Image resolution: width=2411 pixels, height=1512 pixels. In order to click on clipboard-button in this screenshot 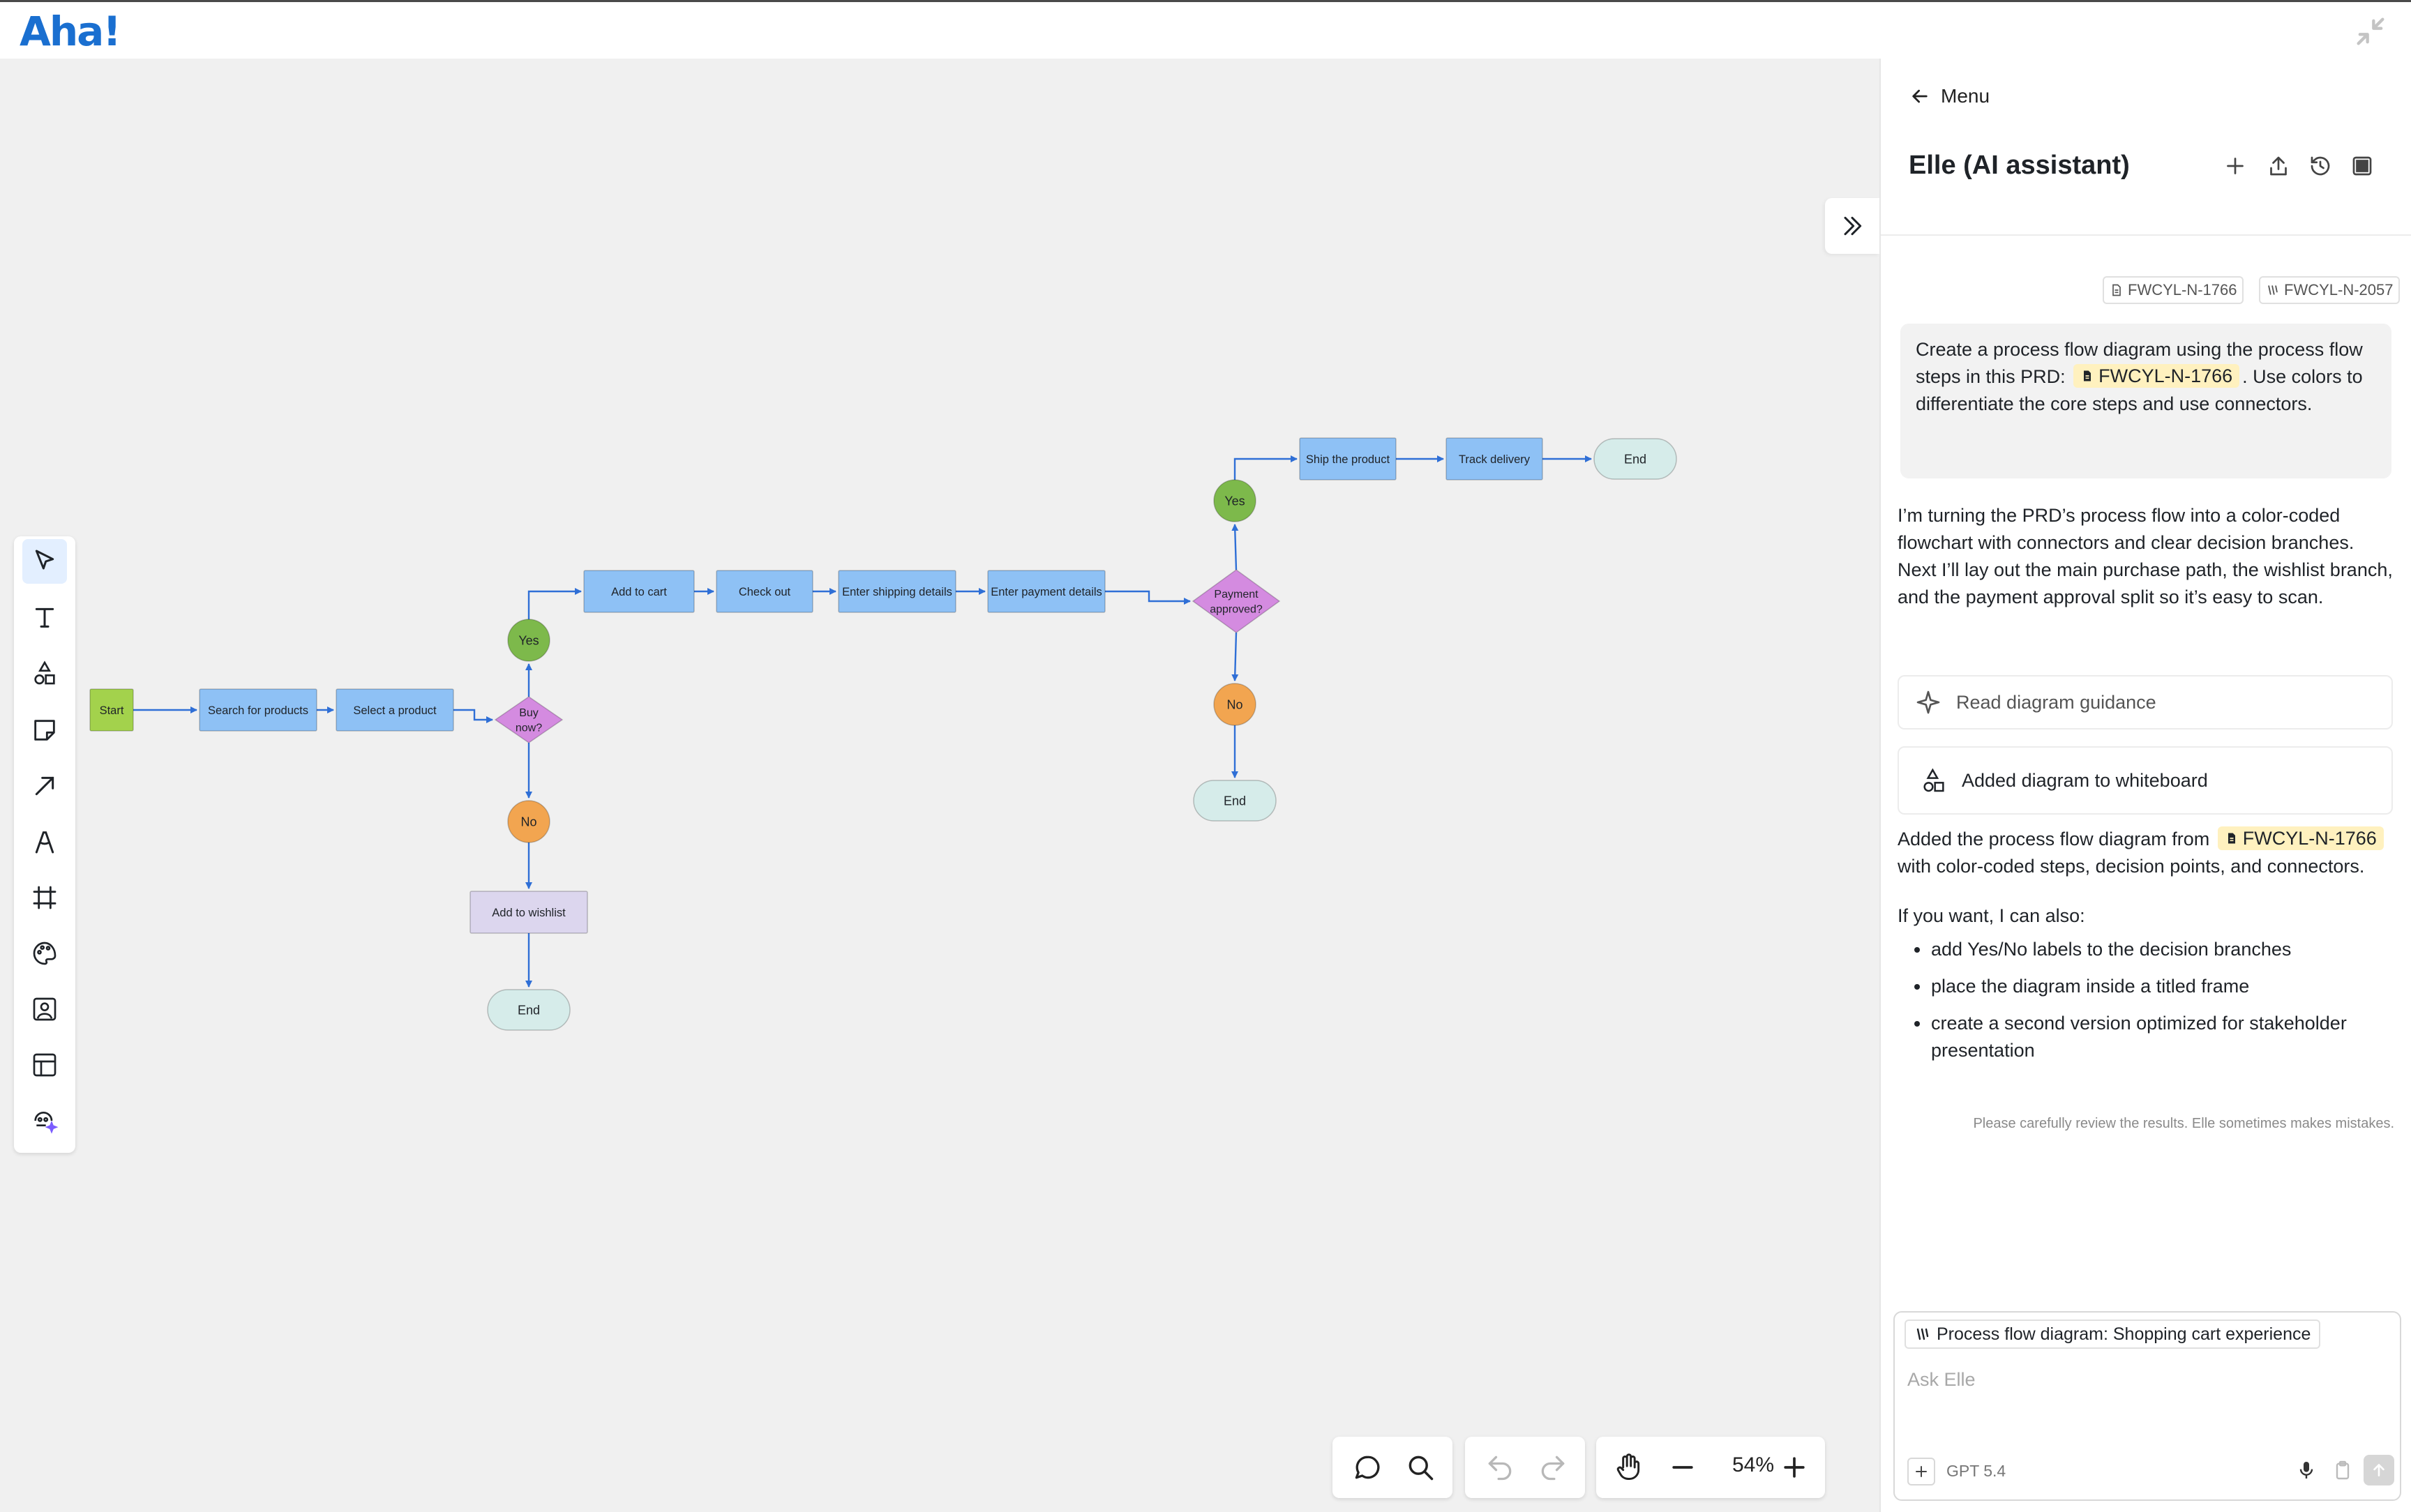, I will do `click(2344, 1471)`.